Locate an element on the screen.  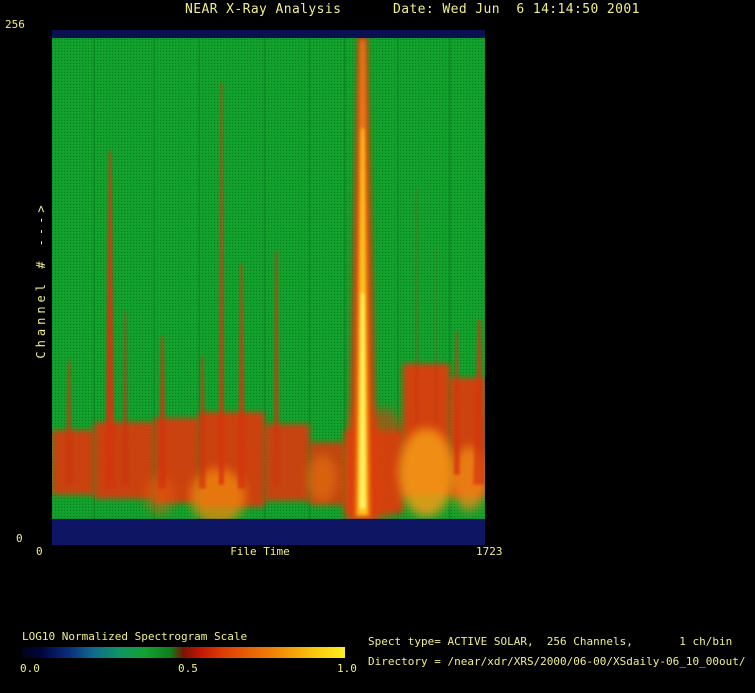
colorbar-tick-05: 0.5 is located at coordinates (188, 668).